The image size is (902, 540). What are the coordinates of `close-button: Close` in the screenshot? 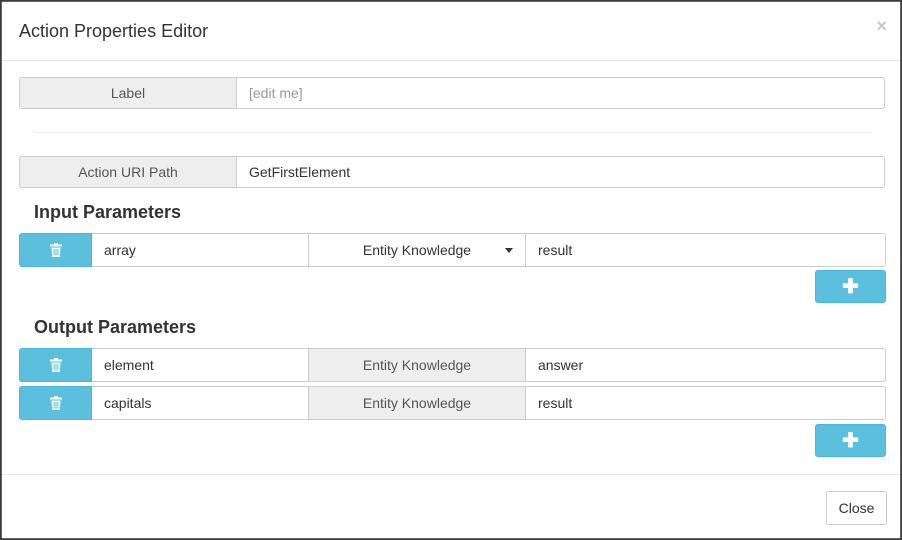 It's located at (856, 508).